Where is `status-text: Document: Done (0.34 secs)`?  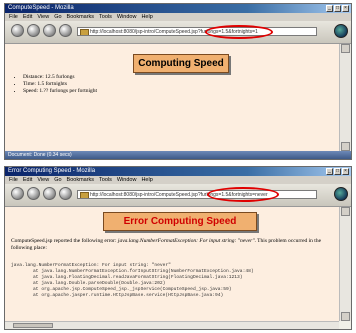 status-text: Document: Done (0.34 secs) is located at coordinates (40, 155).